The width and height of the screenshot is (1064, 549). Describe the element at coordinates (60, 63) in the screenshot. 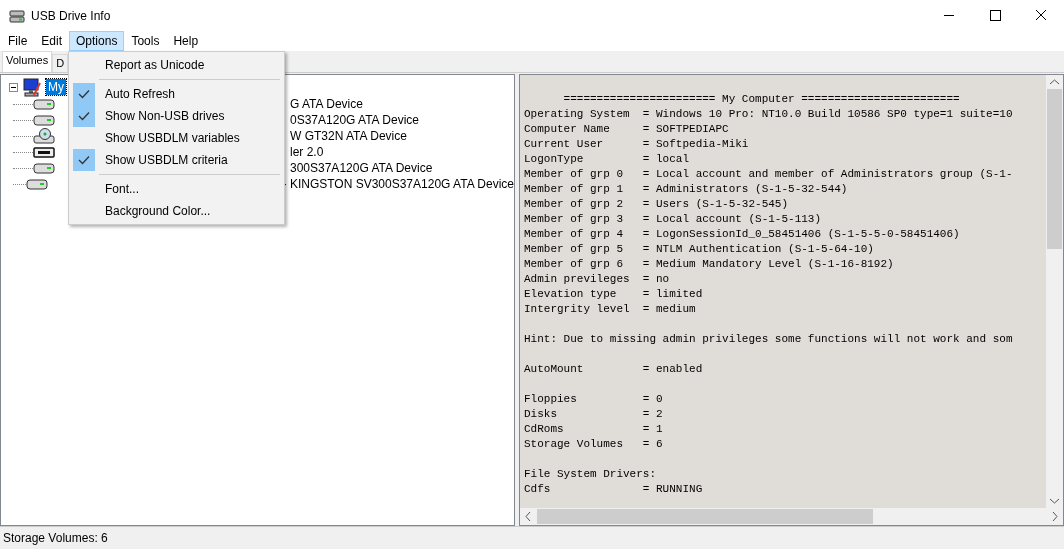

I see `tab: D` at that location.